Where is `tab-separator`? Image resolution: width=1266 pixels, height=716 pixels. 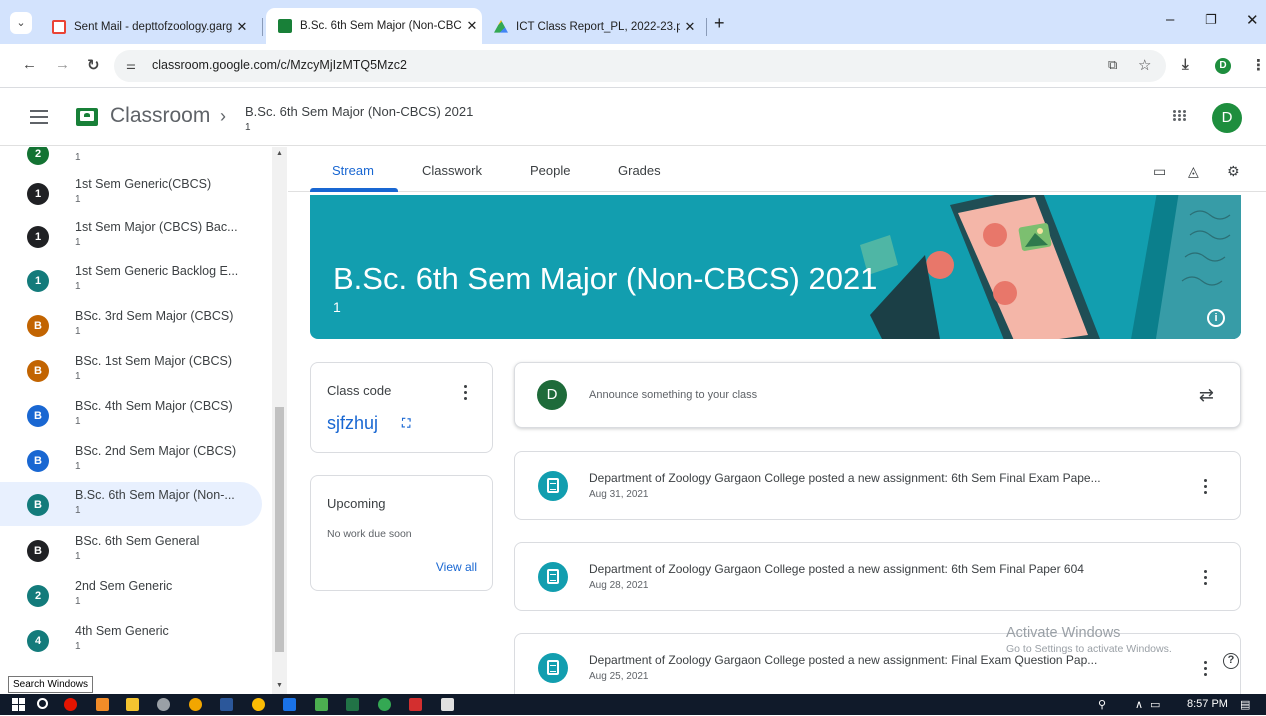
tab-separator is located at coordinates (262, 27).